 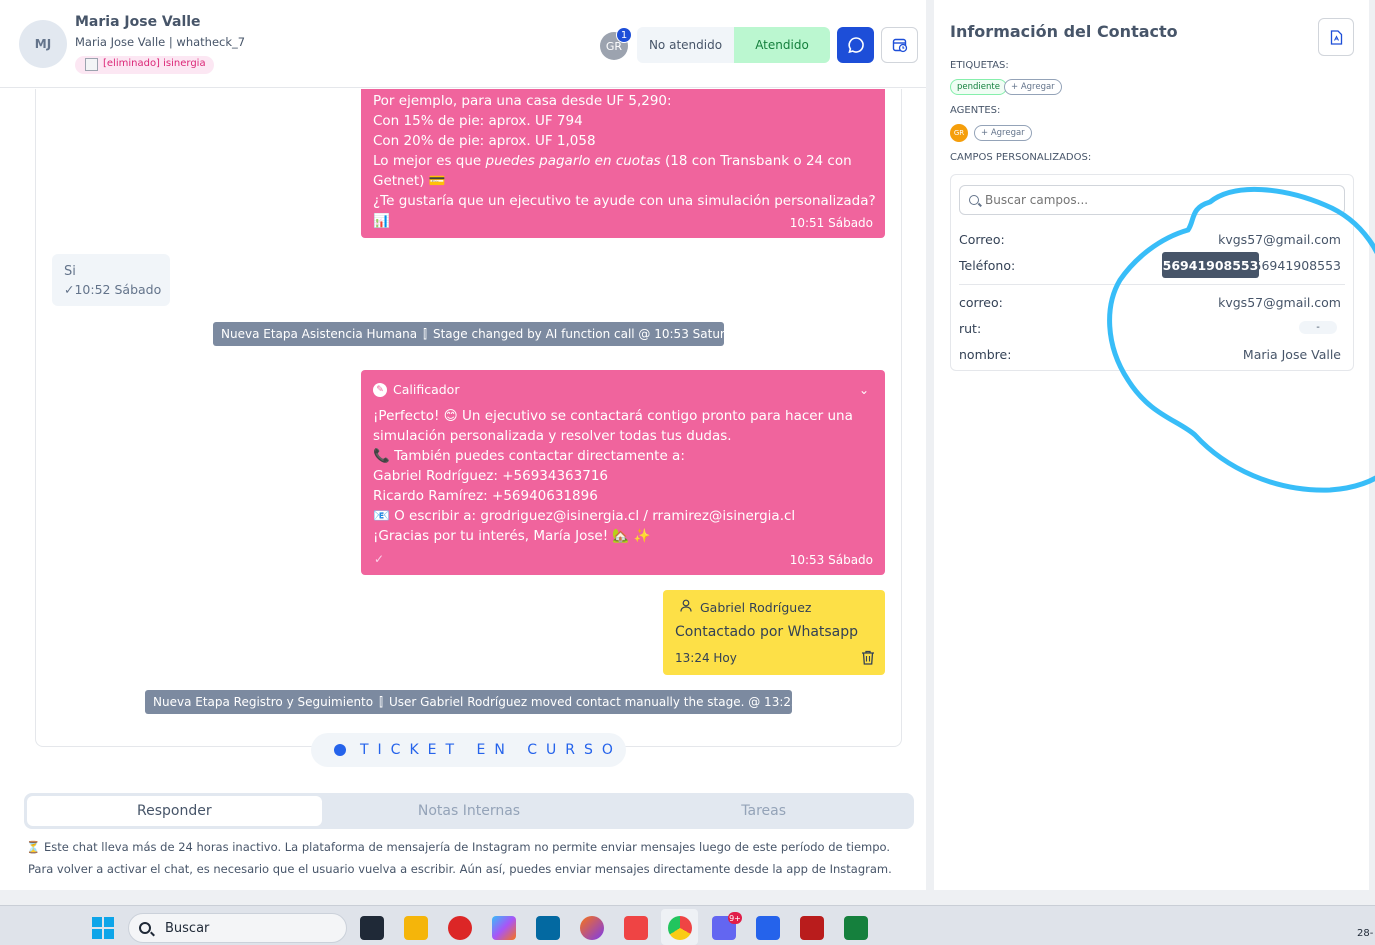 I want to click on field-key: Correo:, so click(x=982, y=239).